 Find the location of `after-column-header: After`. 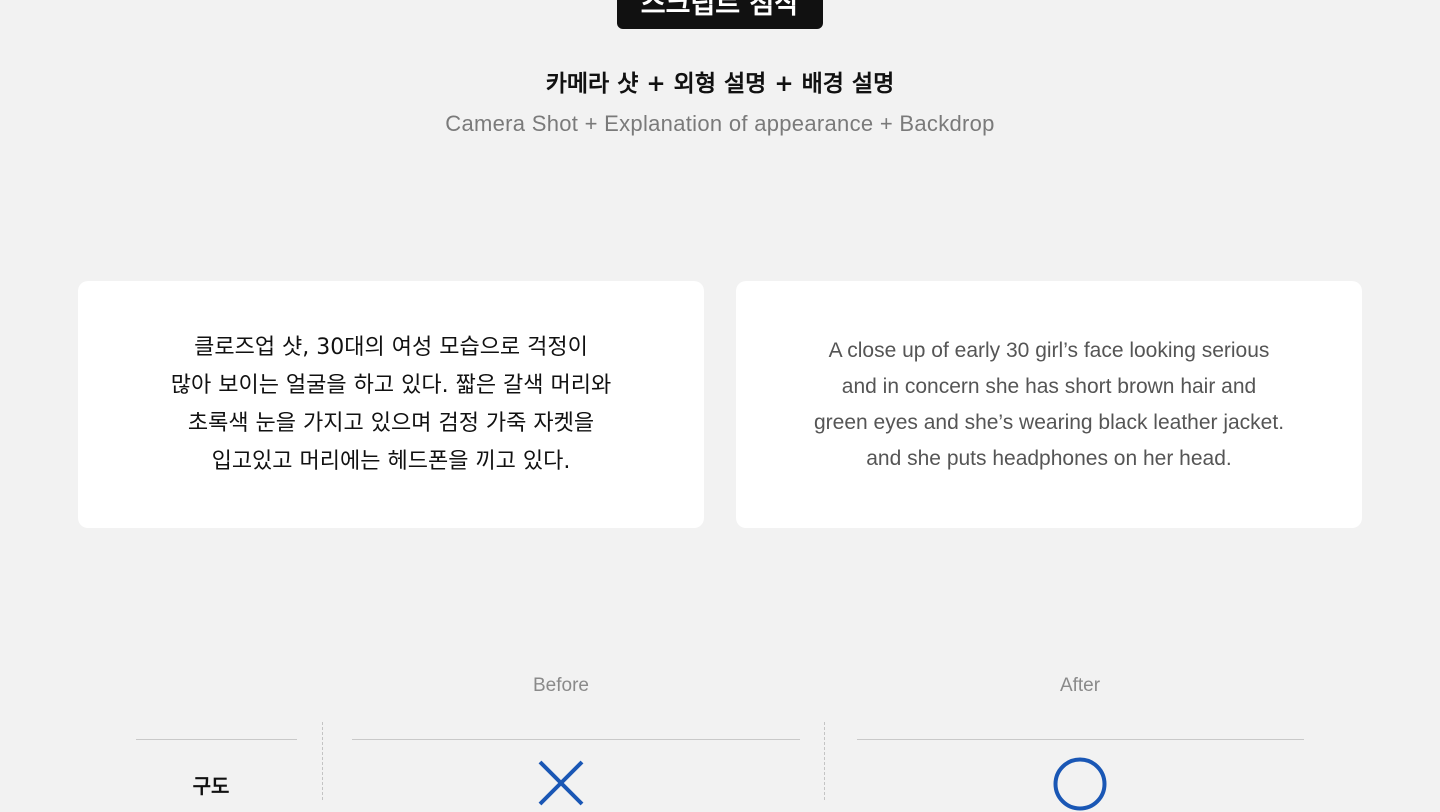

after-column-header: After is located at coordinates (1080, 685).